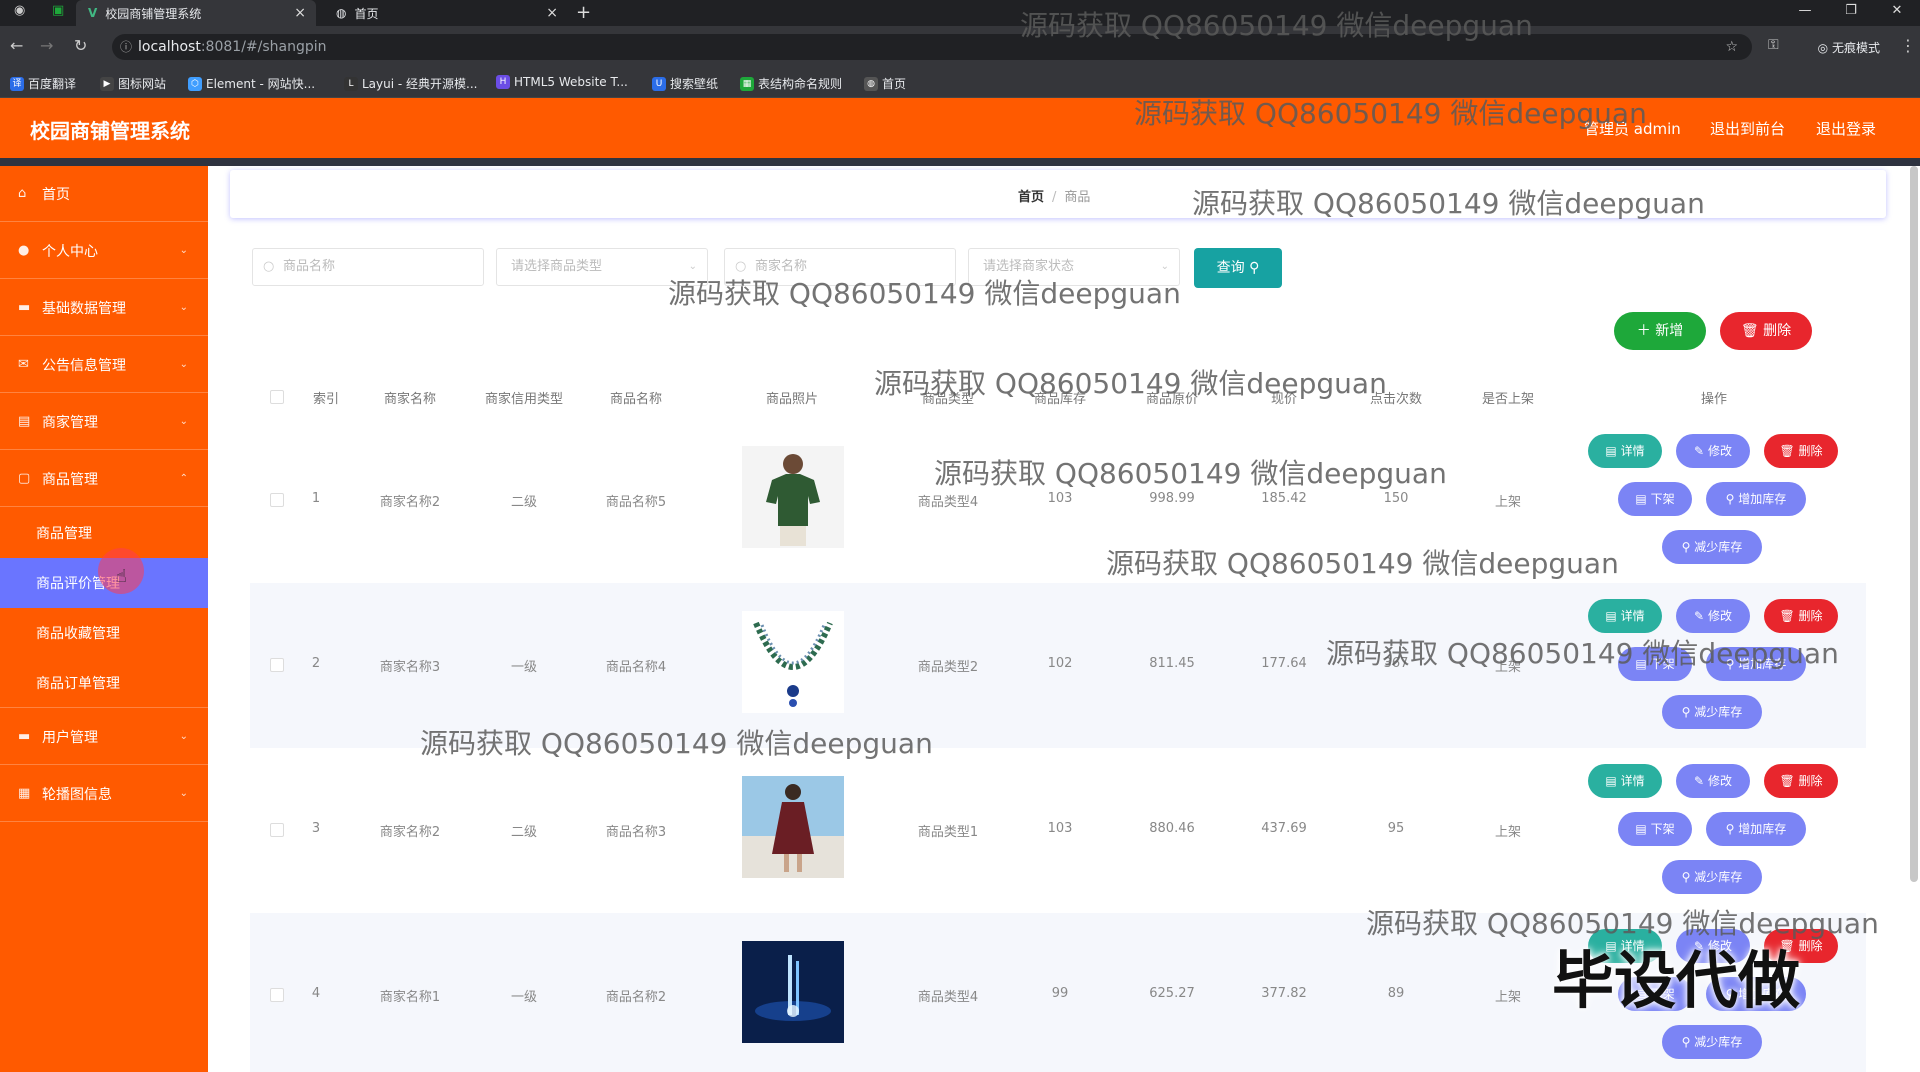 This screenshot has height=1072, width=1920. What do you see at coordinates (19, 10) in the screenshot?
I see `browser-menu-icon: ◉` at bounding box center [19, 10].